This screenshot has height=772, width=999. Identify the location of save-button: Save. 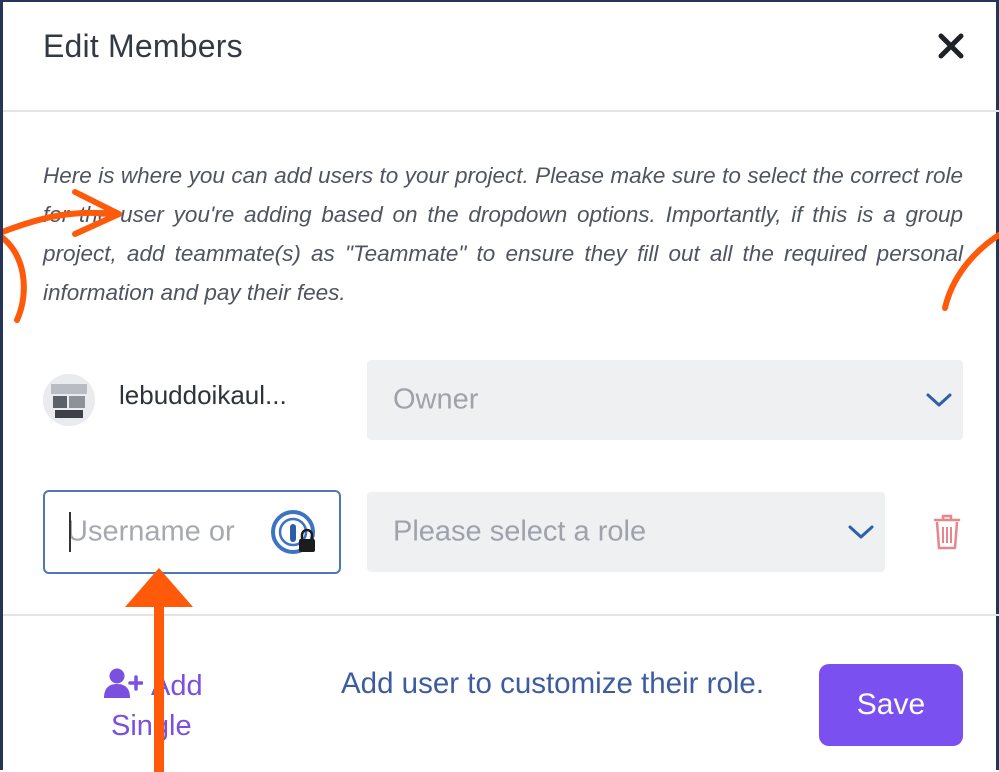
(891, 705).